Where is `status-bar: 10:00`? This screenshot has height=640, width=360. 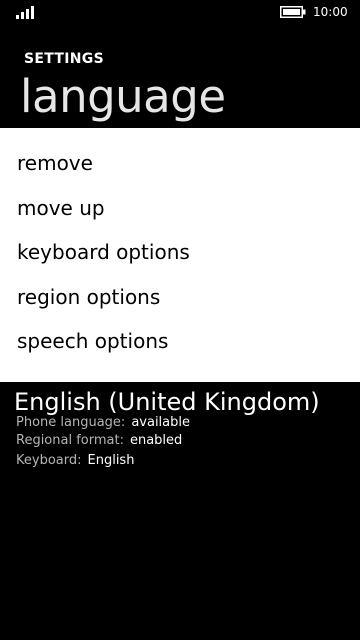 status-bar: 10:00 is located at coordinates (180, 12).